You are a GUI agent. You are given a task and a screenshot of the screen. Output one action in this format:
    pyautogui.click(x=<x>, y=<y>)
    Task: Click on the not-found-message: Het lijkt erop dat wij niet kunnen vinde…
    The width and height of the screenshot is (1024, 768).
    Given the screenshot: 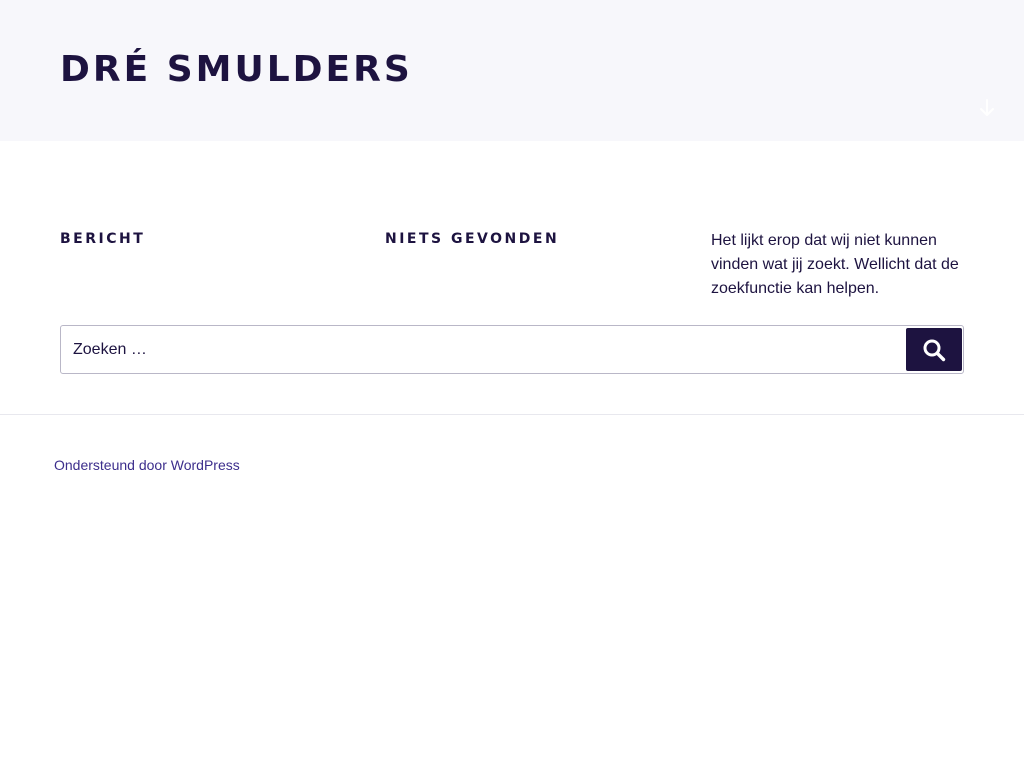 What is the action you would take?
    pyautogui.click(x=835, y=264)
    